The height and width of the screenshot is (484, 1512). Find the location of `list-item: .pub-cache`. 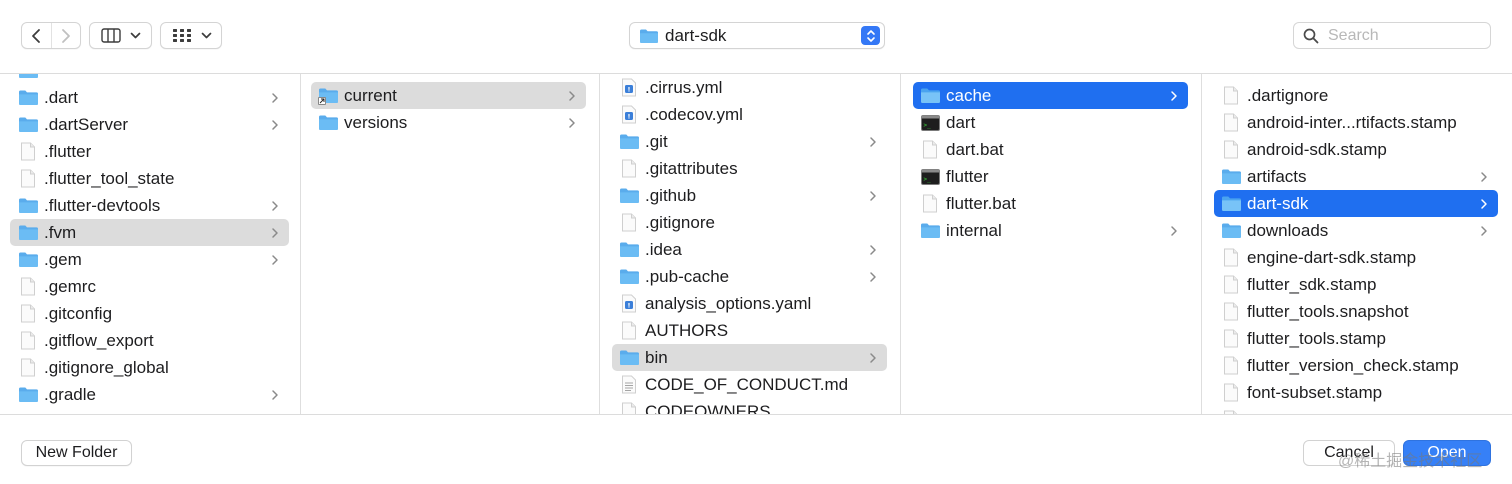

list-item: .pub-cache is located at coordinates (749, 276).